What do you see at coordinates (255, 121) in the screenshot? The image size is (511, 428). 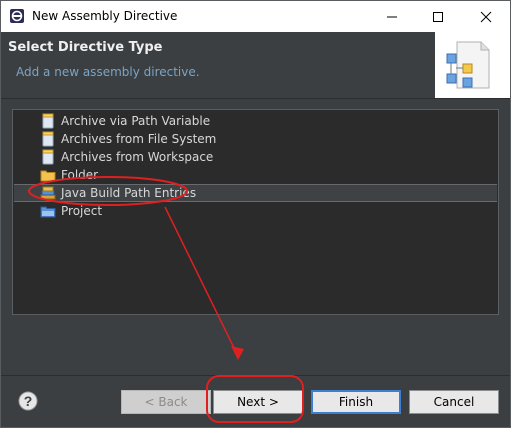 I see `tree-item-archive-path-variable: Archive via Path Variable` at bounding box center [255, 121].